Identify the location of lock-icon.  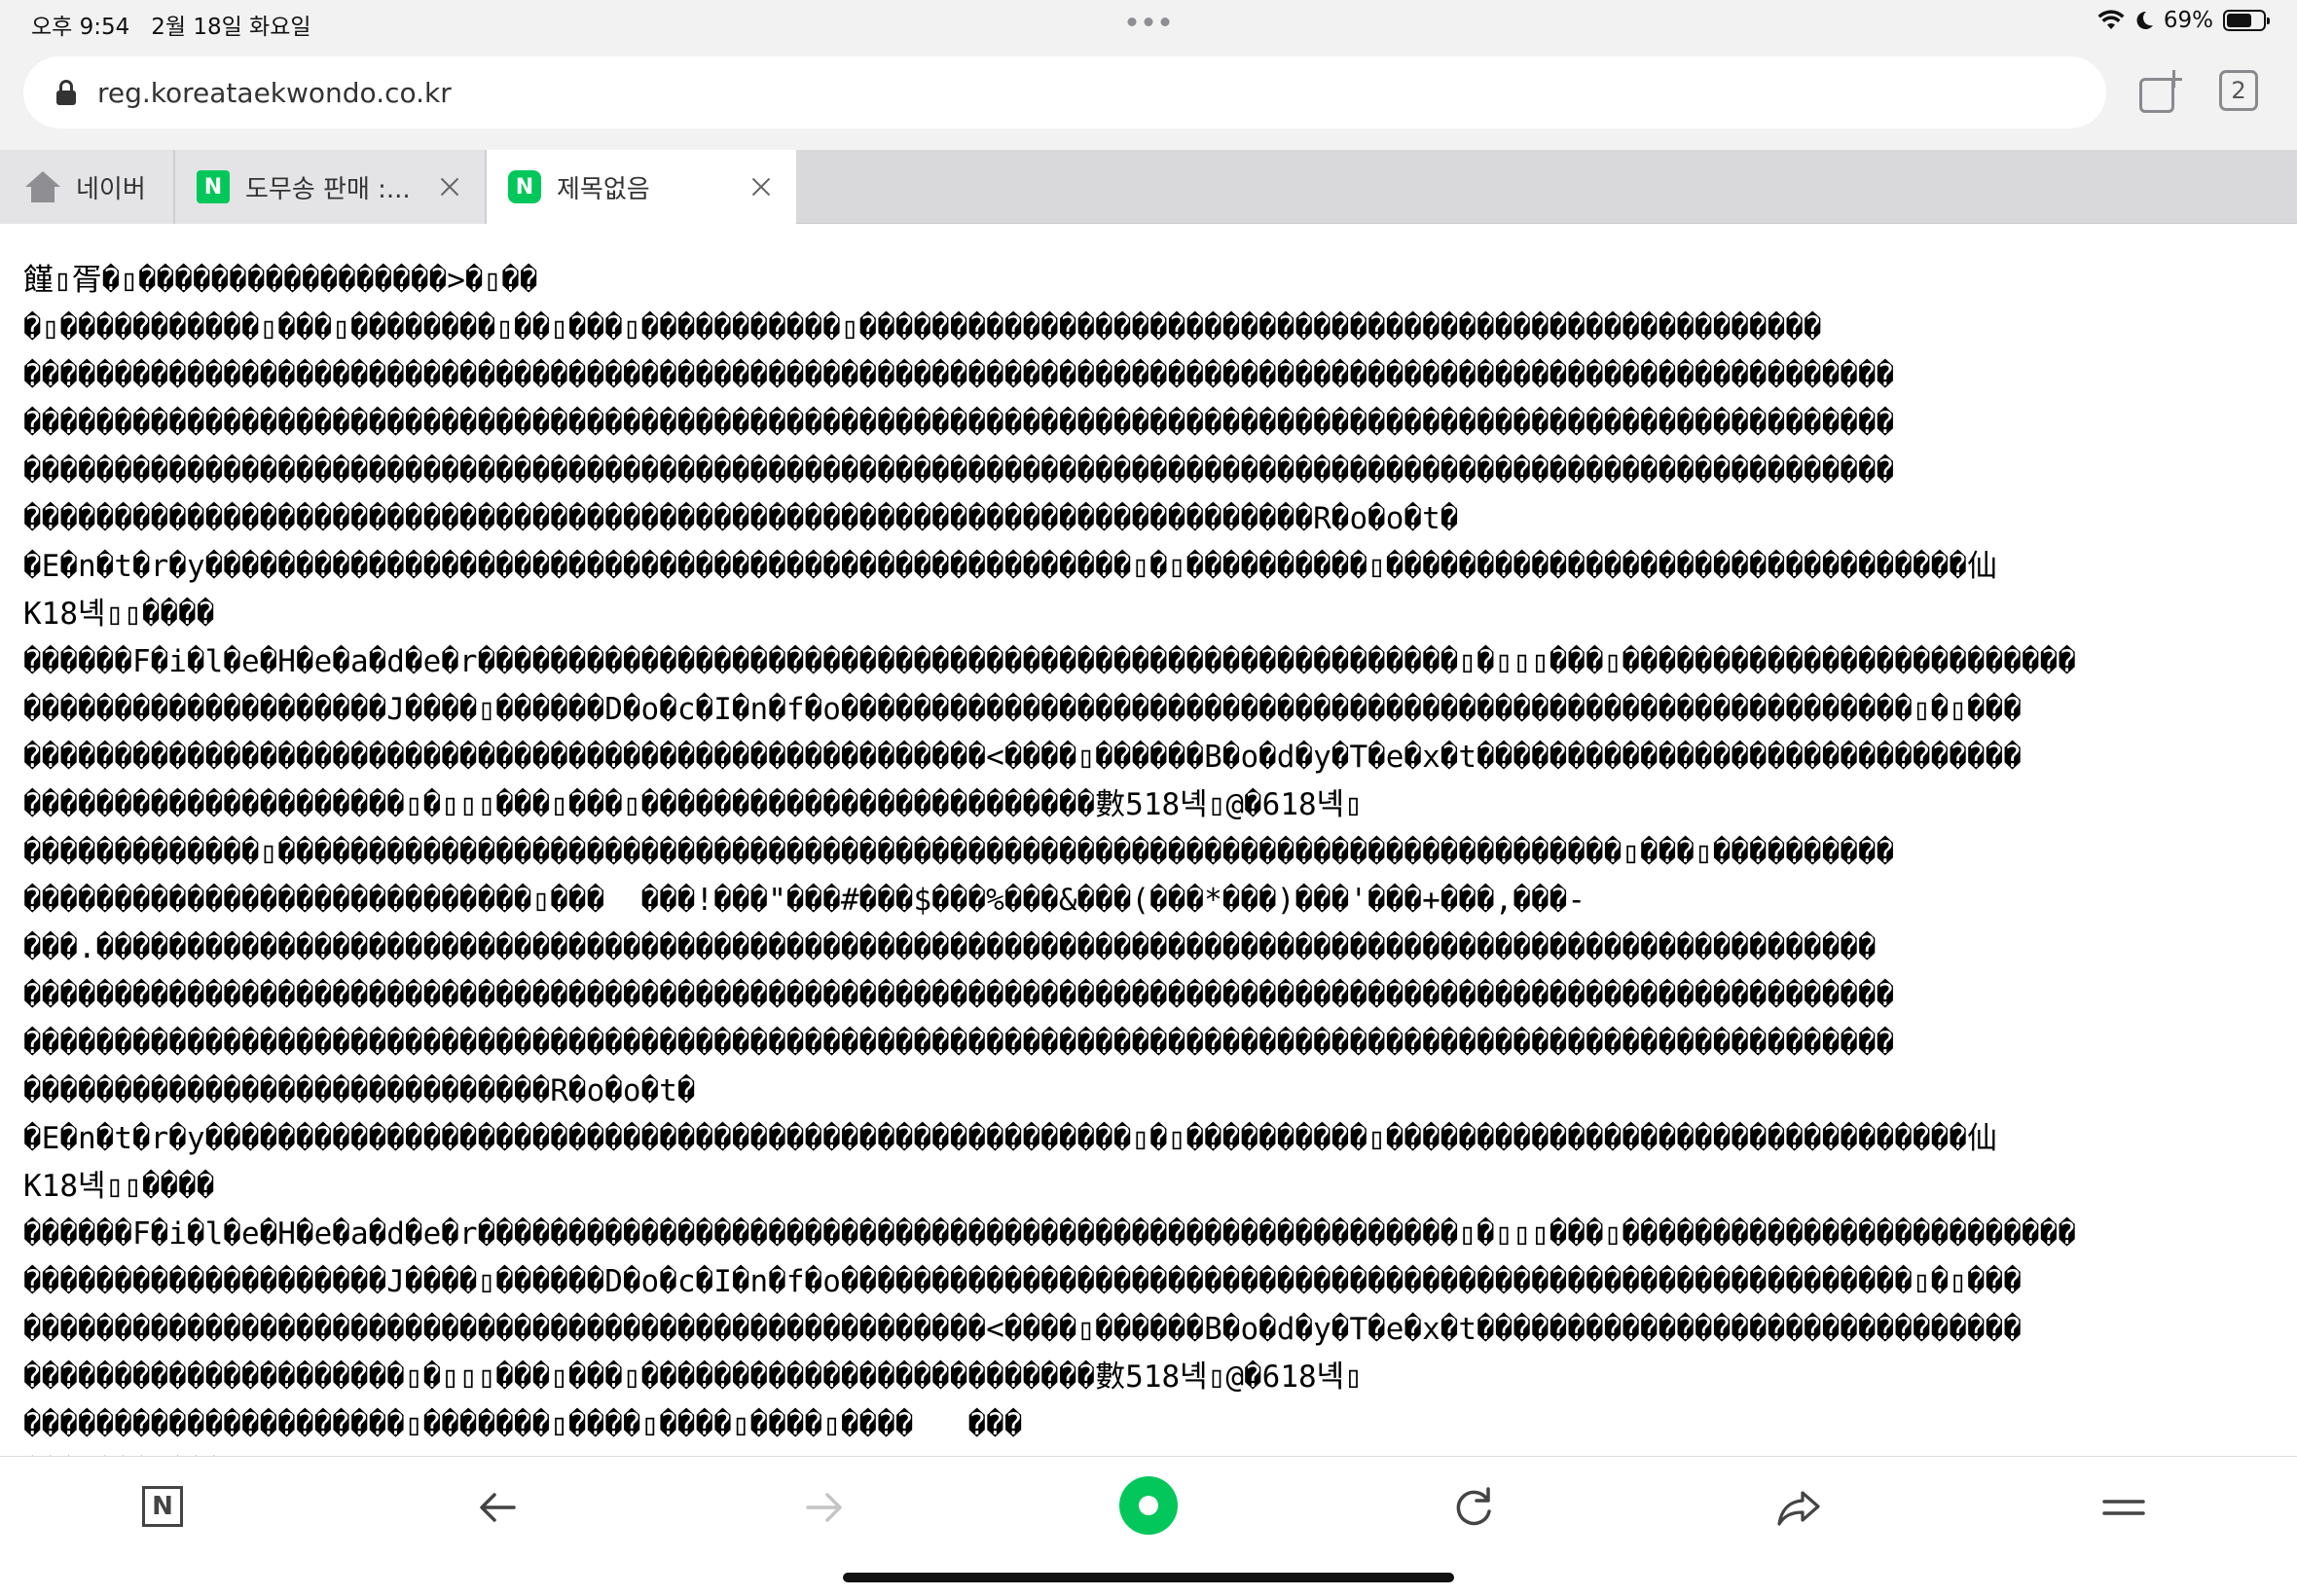
(66, 92).